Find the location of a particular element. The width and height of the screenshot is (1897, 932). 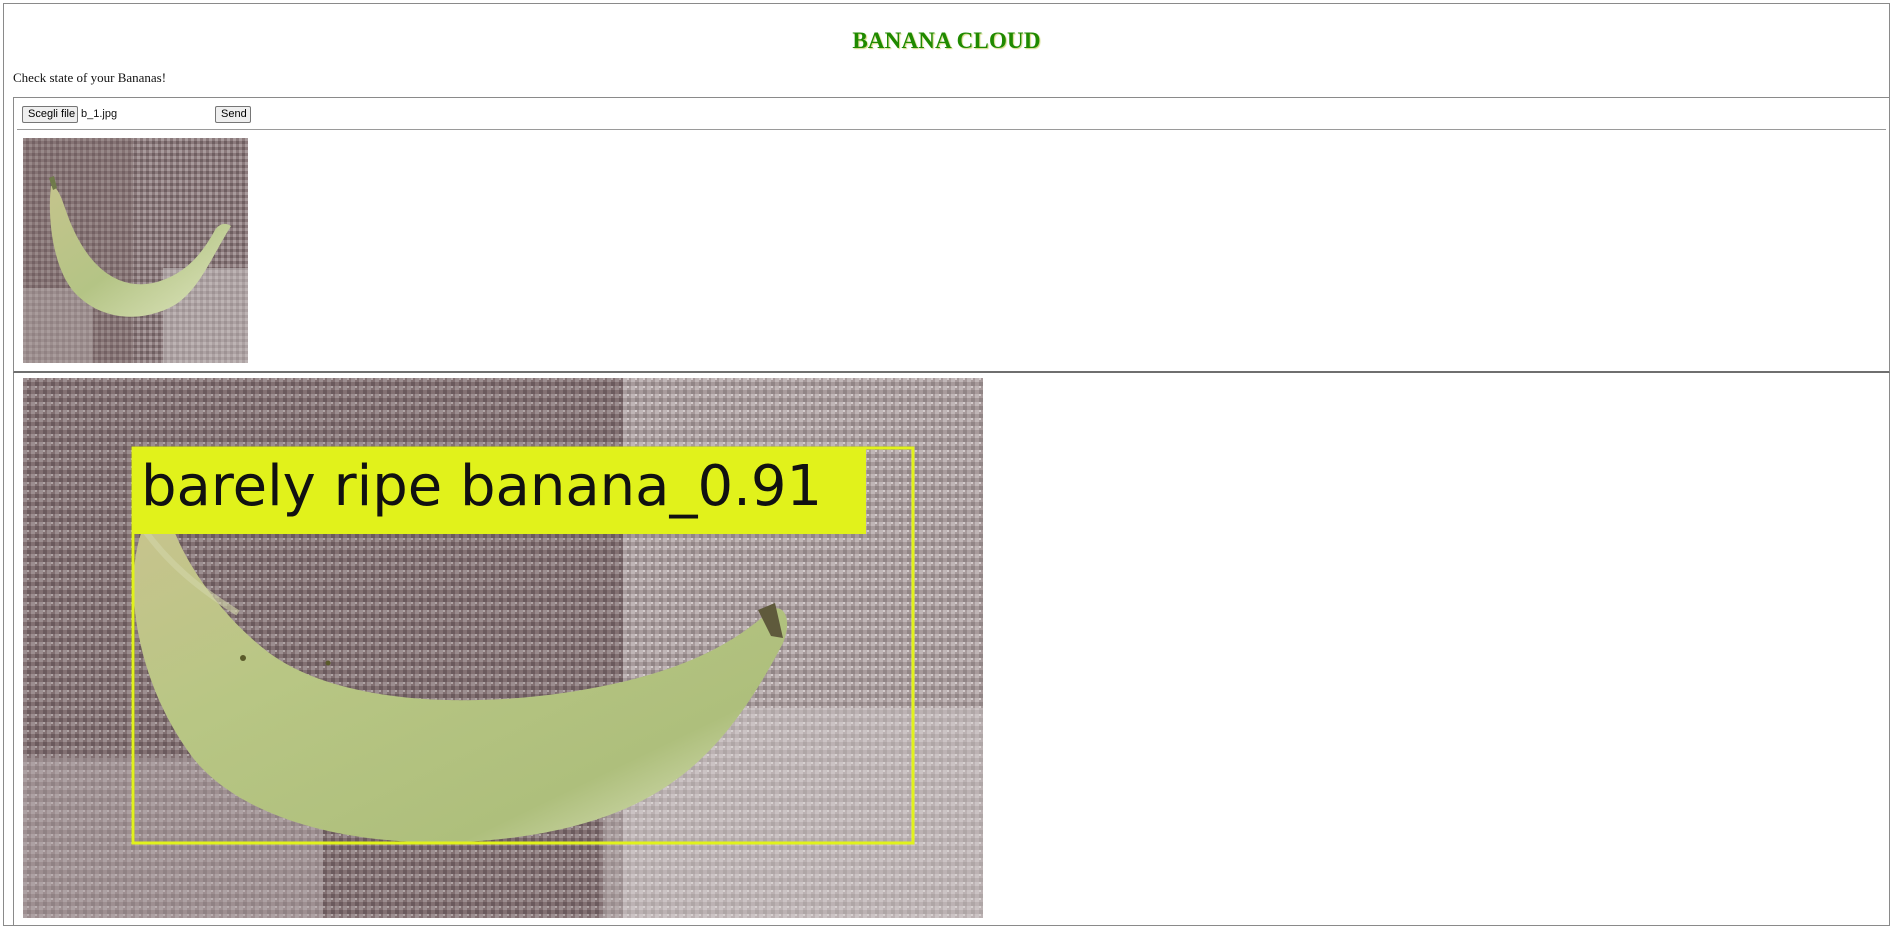

selected-file-name: b_1.jpg is located at coordinates (99, 114).